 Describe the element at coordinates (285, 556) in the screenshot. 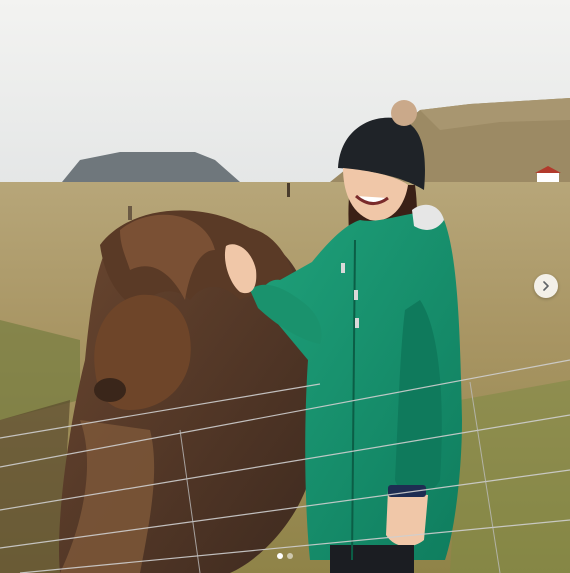

I see `carousel-indicator` at that location.